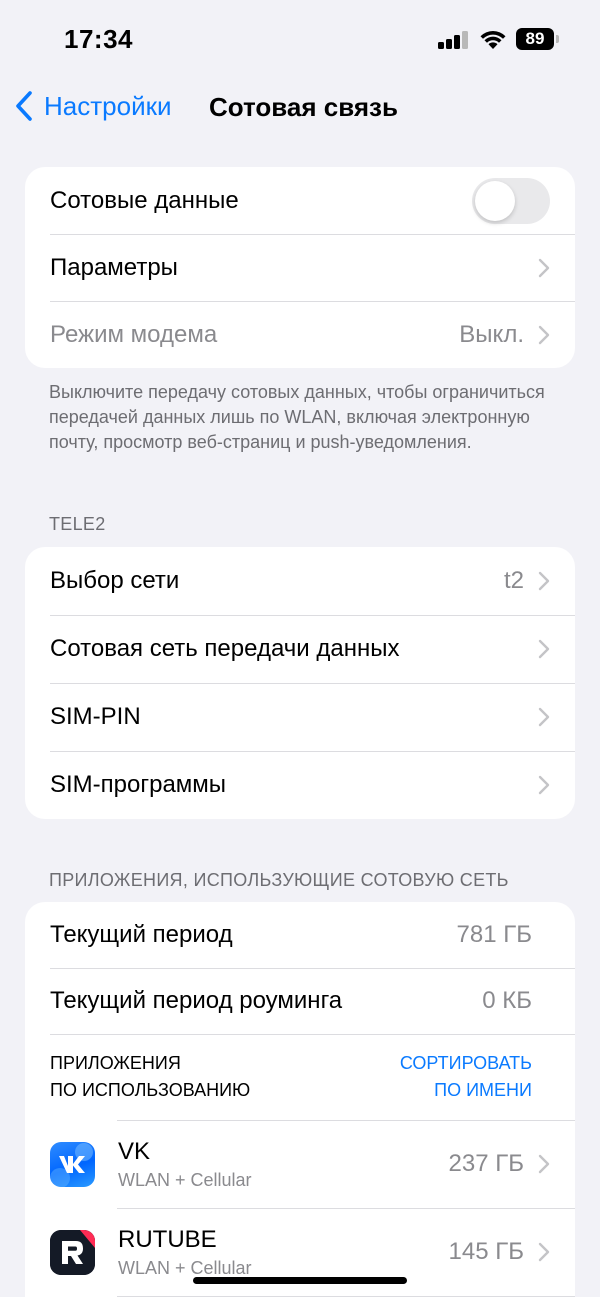 This screenshot has height=1297, width=600. I want to click on wifi-icon, so click(493, 39).